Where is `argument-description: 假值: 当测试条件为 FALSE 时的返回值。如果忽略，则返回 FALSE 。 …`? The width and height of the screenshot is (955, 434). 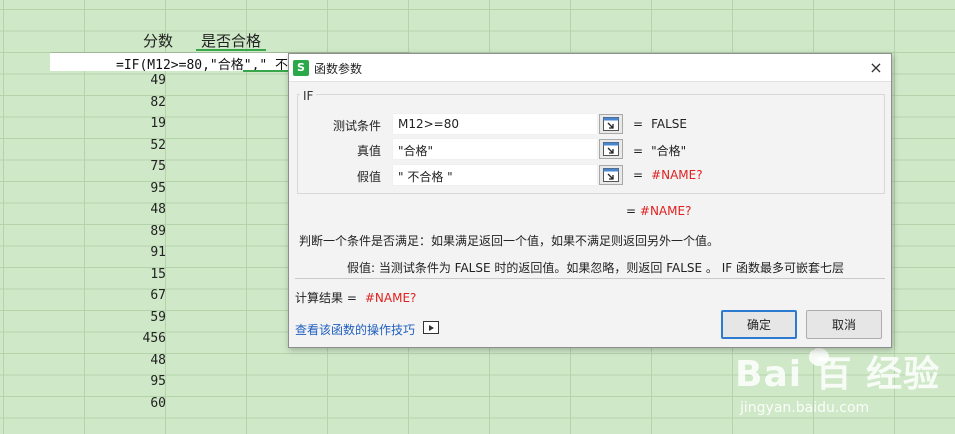 argument-description: 假值: 当测试条件为 FALSE 时的返回值。如果忽略，则返回 FALSE 。 … is located at coordinates (595, 268).